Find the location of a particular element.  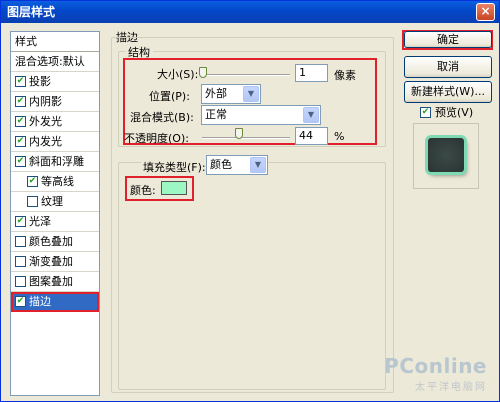

style-list-item-label: 斜面和浮雕 is located at coordinates (56, 161).